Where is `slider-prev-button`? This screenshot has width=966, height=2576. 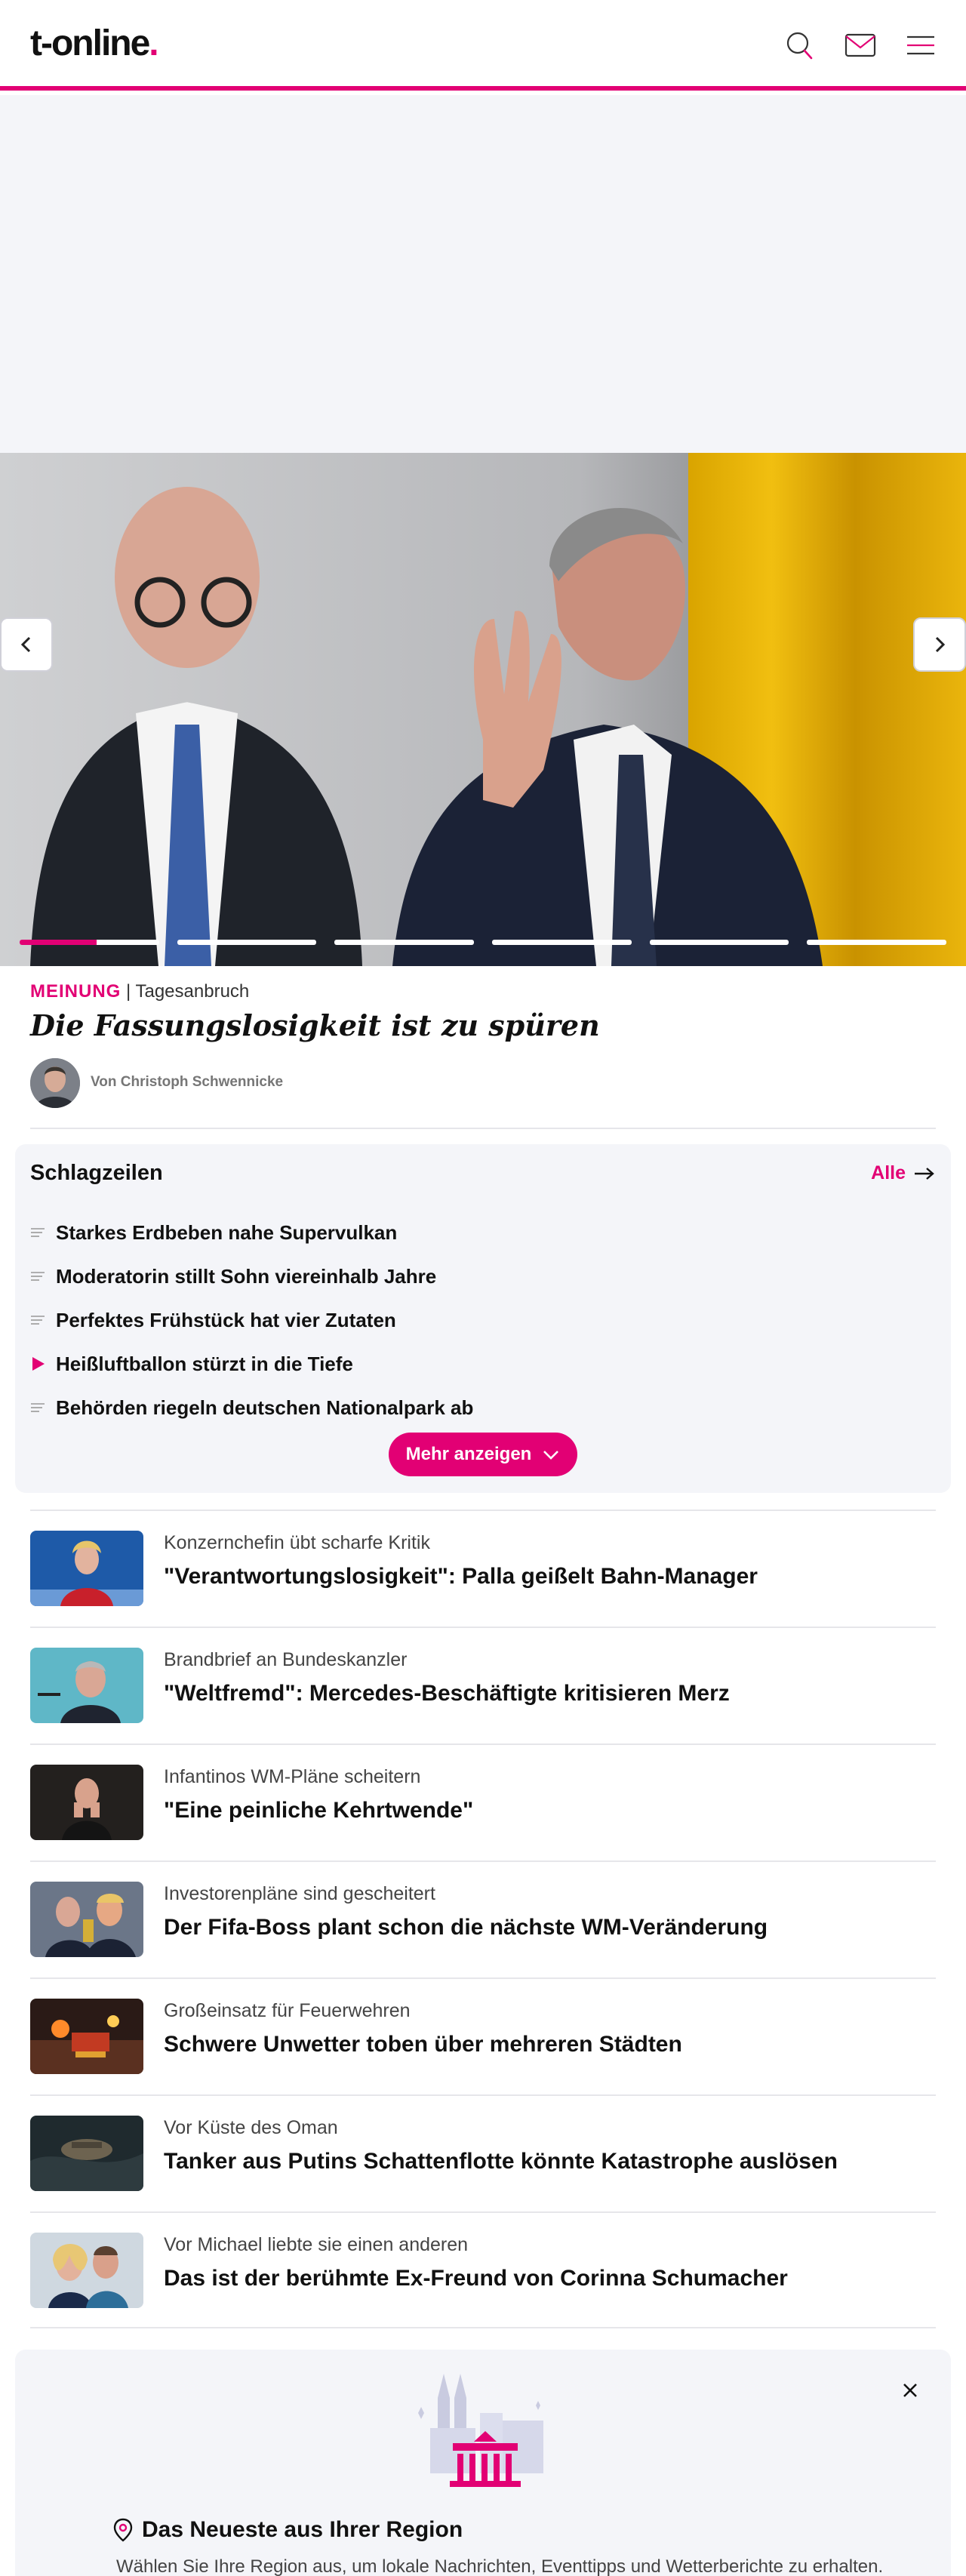
slider-prev-button is located at coordinates (26, 644).